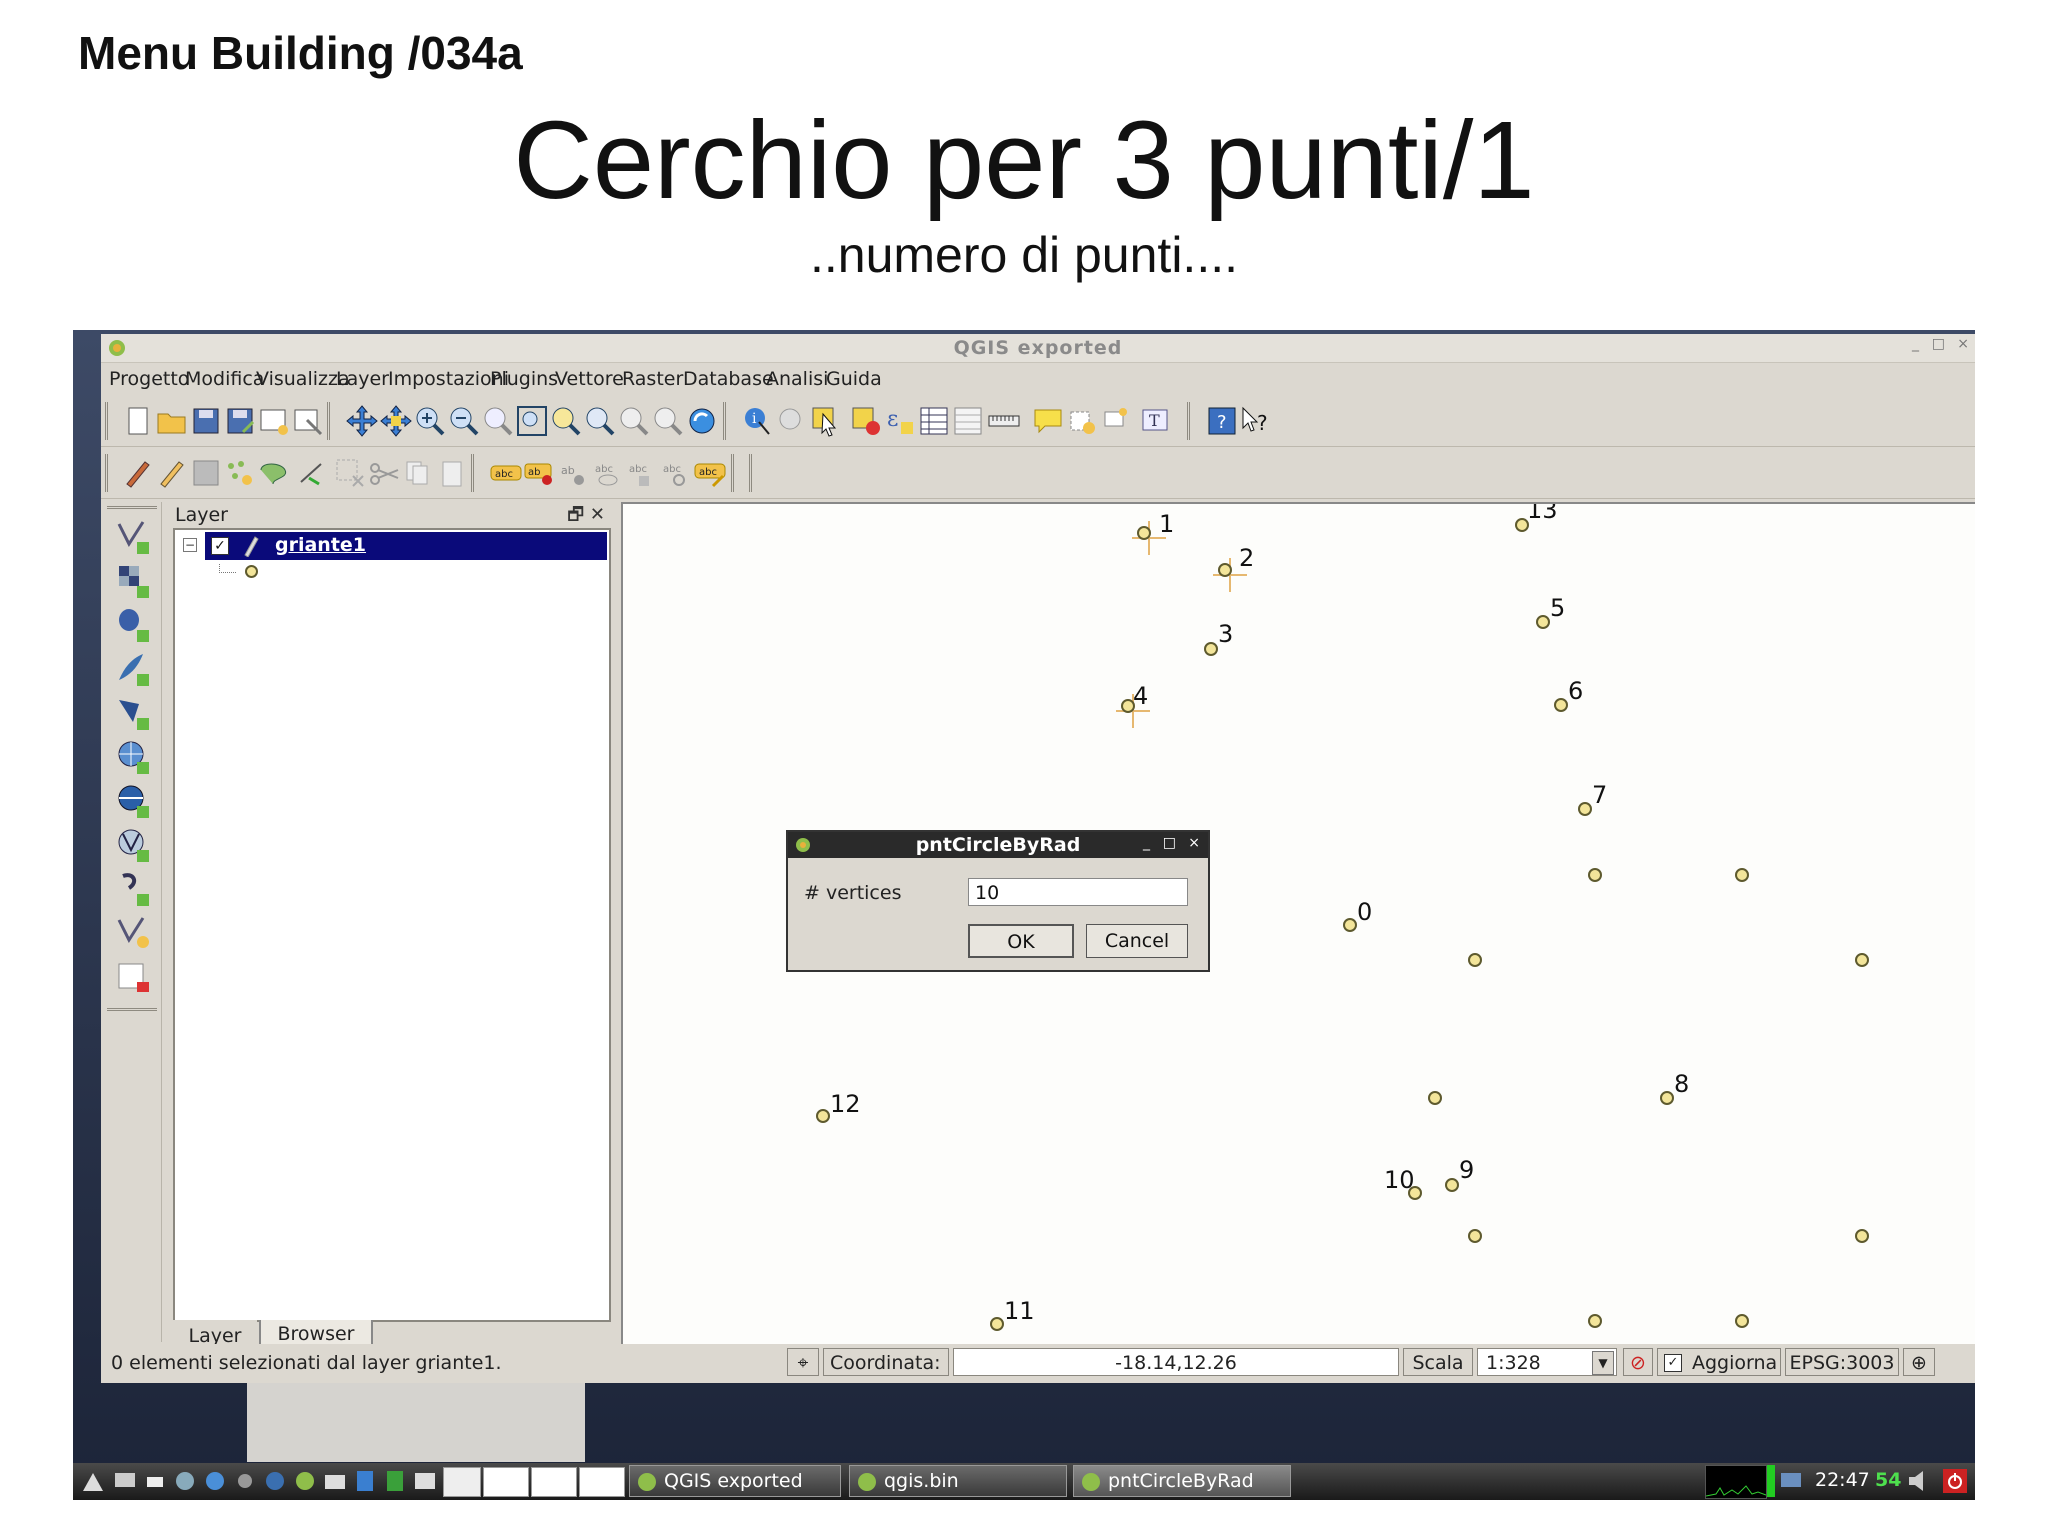 The height and width of the screenshot is (1535, 2048). What do you see at coordinates (1915, 344) in the screenshot?
I see `minimize-button: _` at bounding box center [1915, 344].